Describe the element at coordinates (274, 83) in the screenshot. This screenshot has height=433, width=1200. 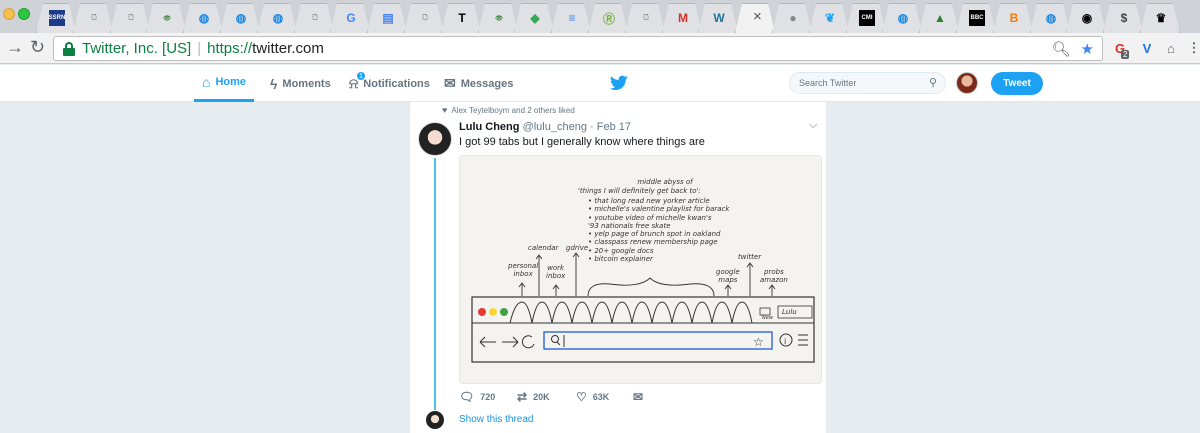
I see `lightning-icon: ϟ` at that location.